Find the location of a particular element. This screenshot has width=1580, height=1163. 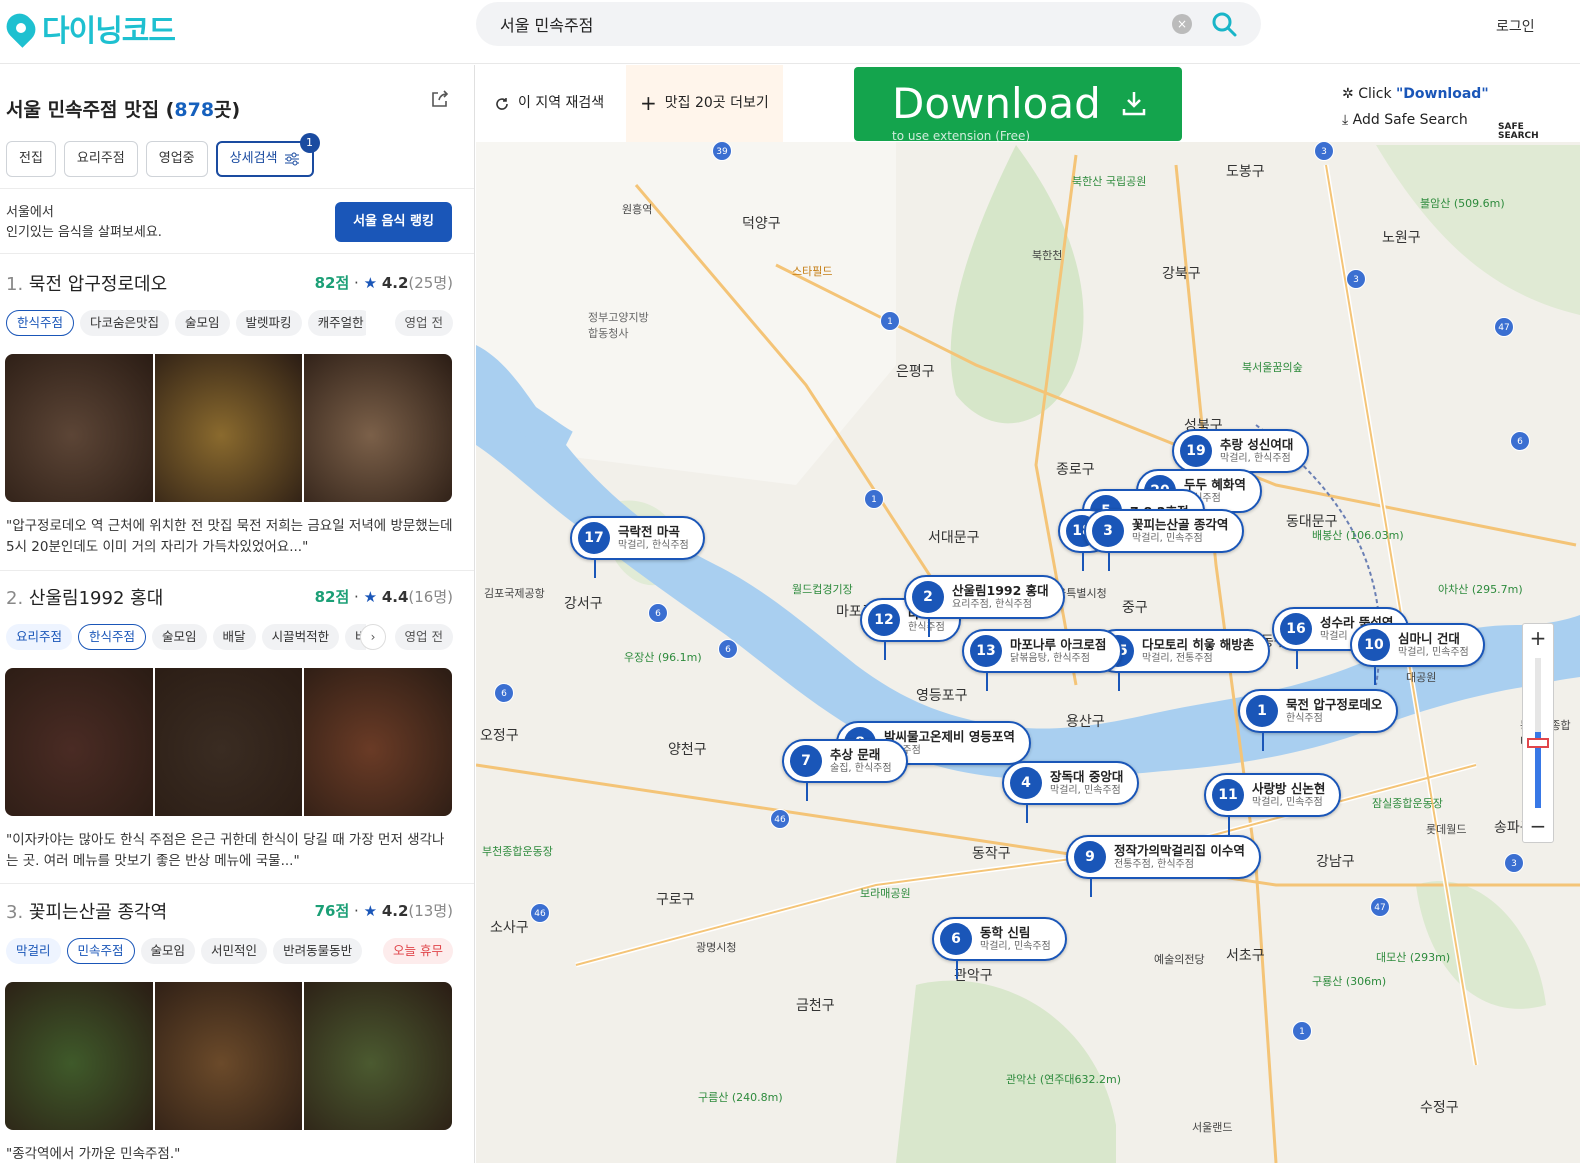

place-label: 북한천 is located at coordinates (1047, 255).